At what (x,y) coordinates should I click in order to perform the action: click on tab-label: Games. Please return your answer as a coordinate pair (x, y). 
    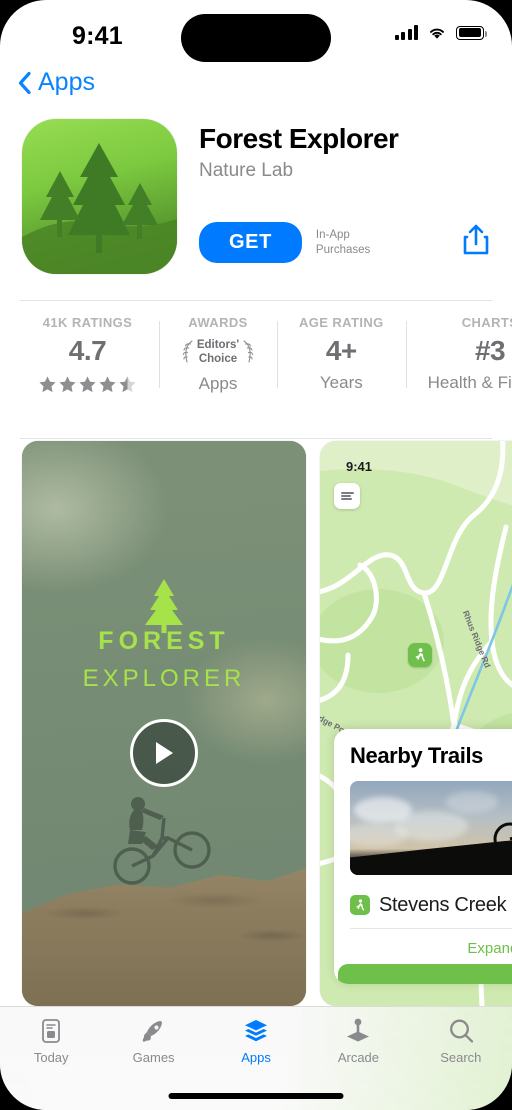
    Looking at the image, I should click on (153, 1057).